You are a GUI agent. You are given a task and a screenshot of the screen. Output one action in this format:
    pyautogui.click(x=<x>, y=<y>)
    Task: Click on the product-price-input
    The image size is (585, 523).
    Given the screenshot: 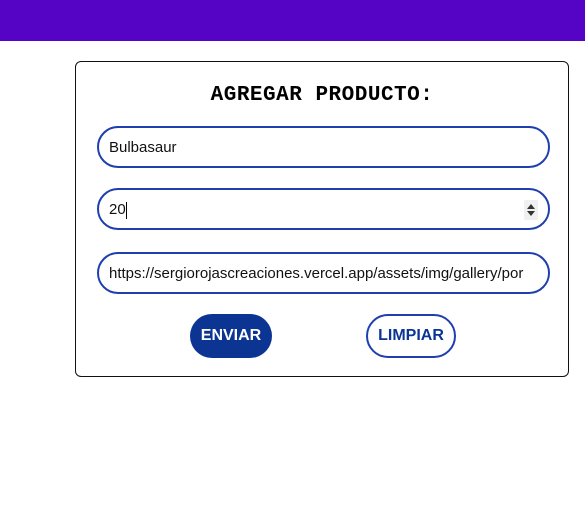 What is the action you would take?
    pyautogui.click(x=323, y=209)
    